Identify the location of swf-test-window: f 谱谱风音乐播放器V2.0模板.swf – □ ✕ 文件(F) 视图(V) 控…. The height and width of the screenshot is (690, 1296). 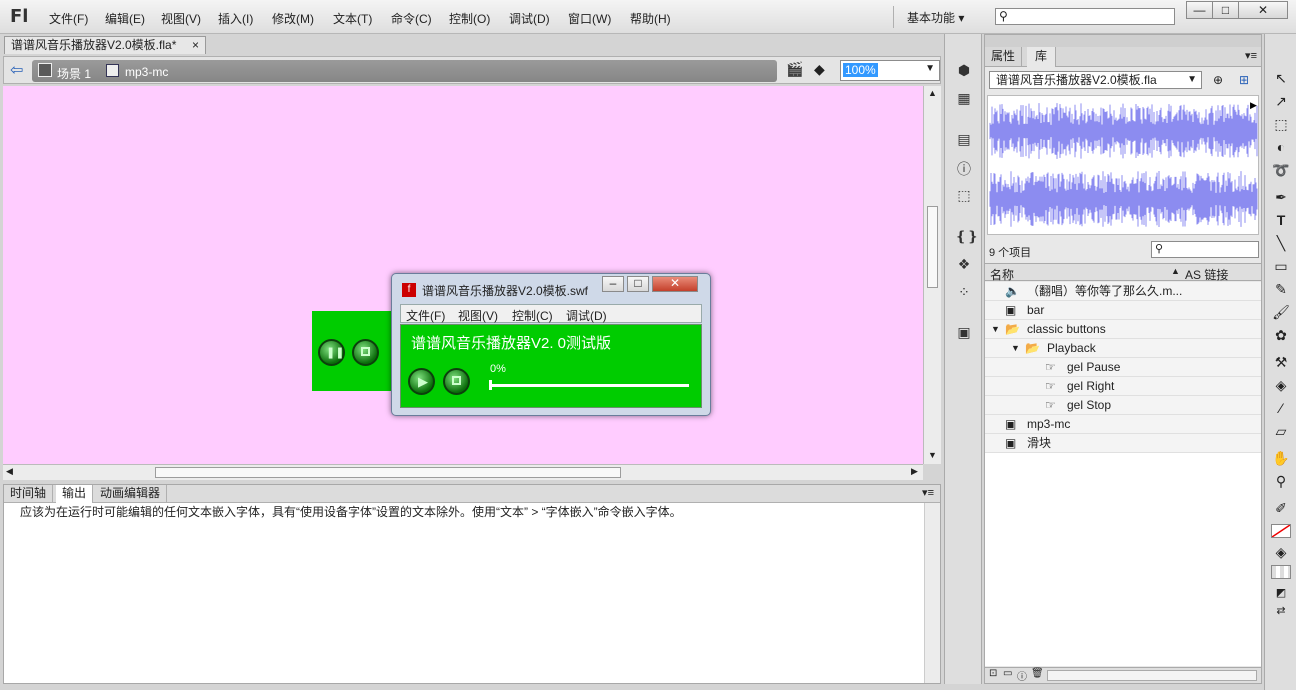
(551, 344).